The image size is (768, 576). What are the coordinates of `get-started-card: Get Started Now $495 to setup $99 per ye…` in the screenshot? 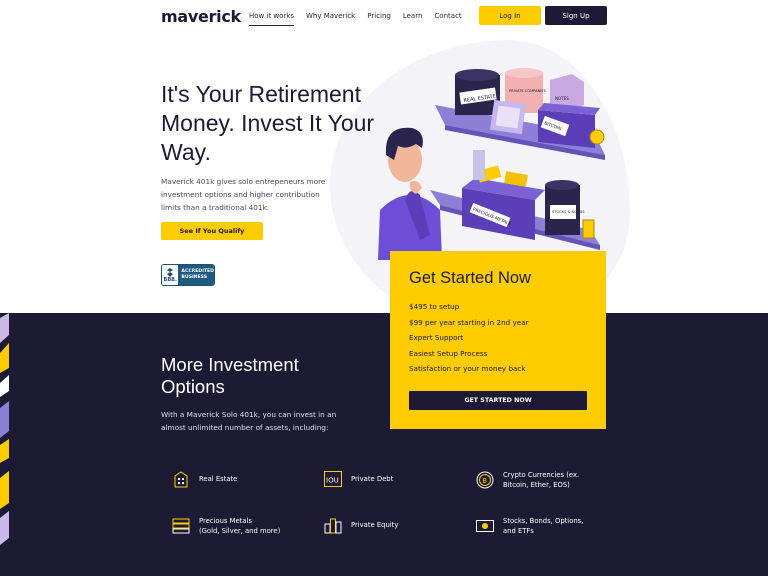 It's located at (498, 340).